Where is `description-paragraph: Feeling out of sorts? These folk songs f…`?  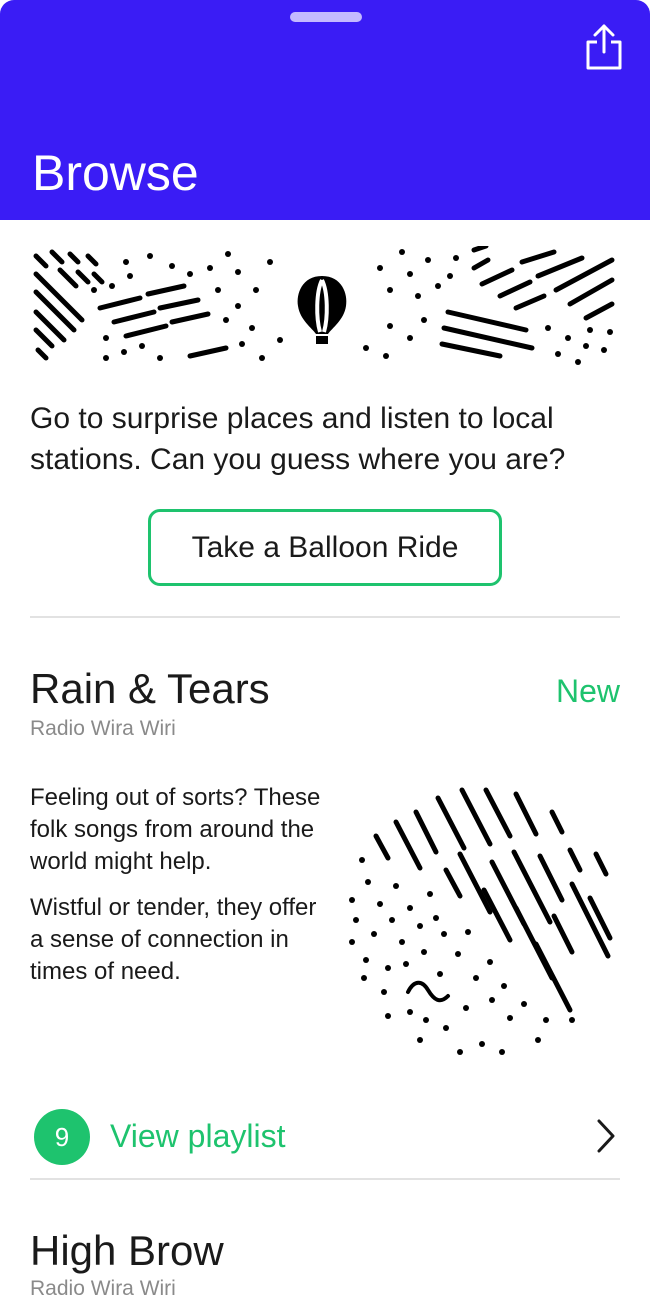 description-paragraph: Feeling out of sorts? These folk songs f… is located at coordinates (175, 829).